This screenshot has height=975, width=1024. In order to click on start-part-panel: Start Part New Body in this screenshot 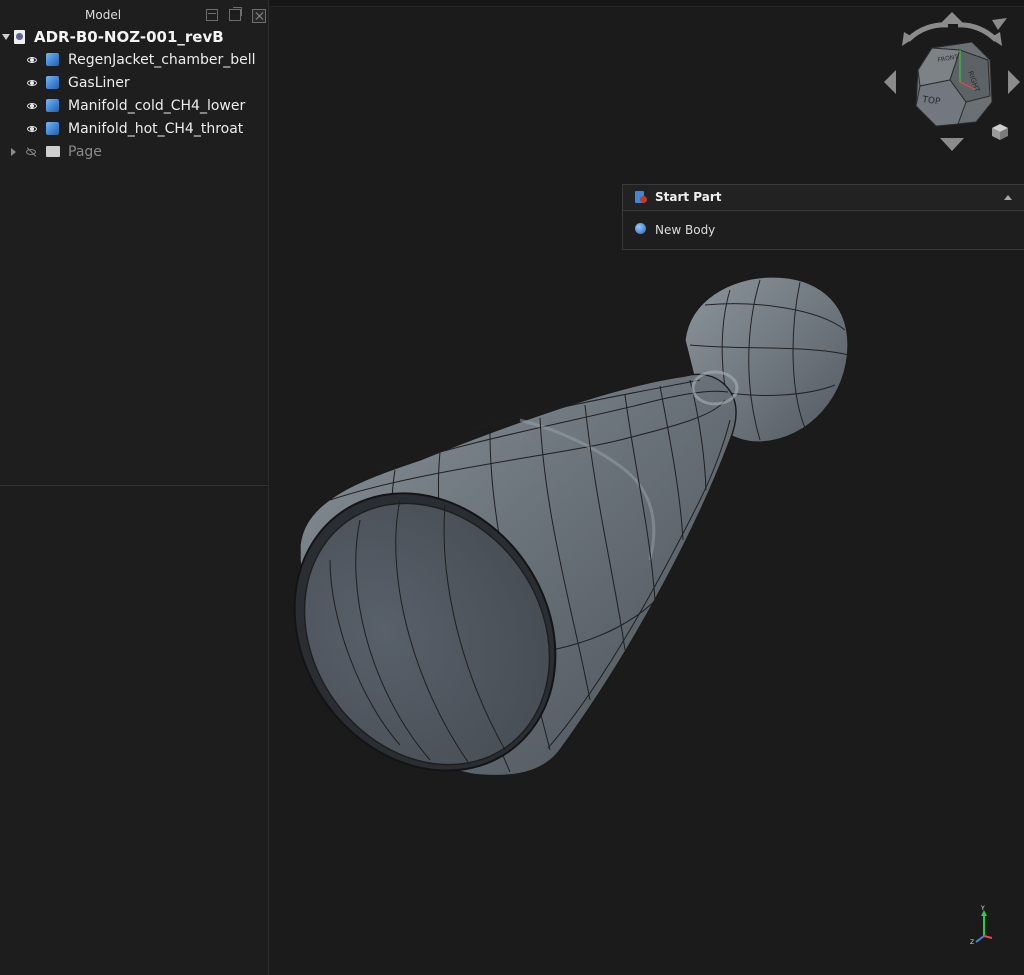, I will do `click(823, 217)`.